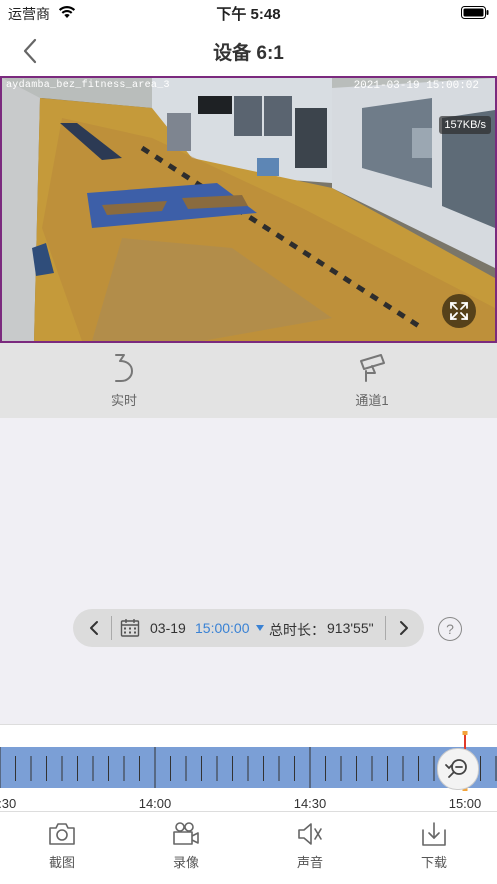  Describe the element at coordinates (8, 803) in the screenshot. I see `time-tick-label: 13:30` at that location.